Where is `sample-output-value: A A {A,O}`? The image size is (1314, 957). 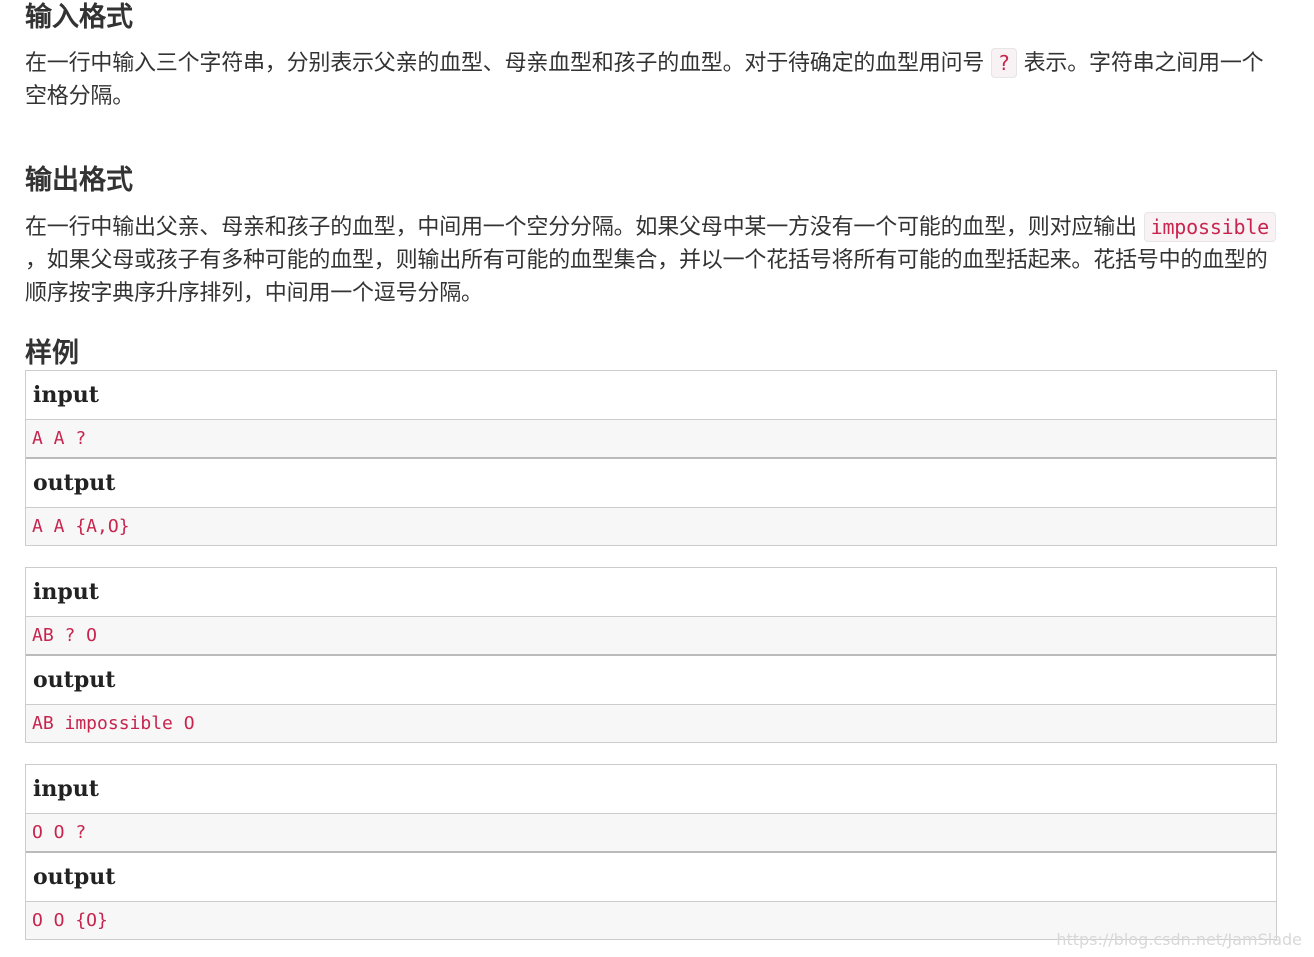
sample-output-value: A A {A,O} is located at coordinates (651, 526).